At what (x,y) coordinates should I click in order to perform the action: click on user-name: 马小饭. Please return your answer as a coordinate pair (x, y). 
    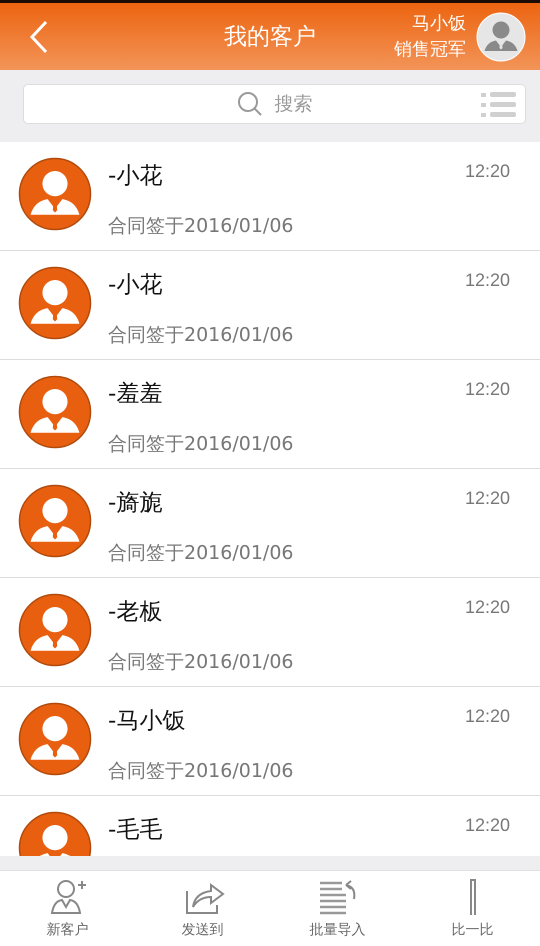
    Looking at the image, I should click on (439, 24).